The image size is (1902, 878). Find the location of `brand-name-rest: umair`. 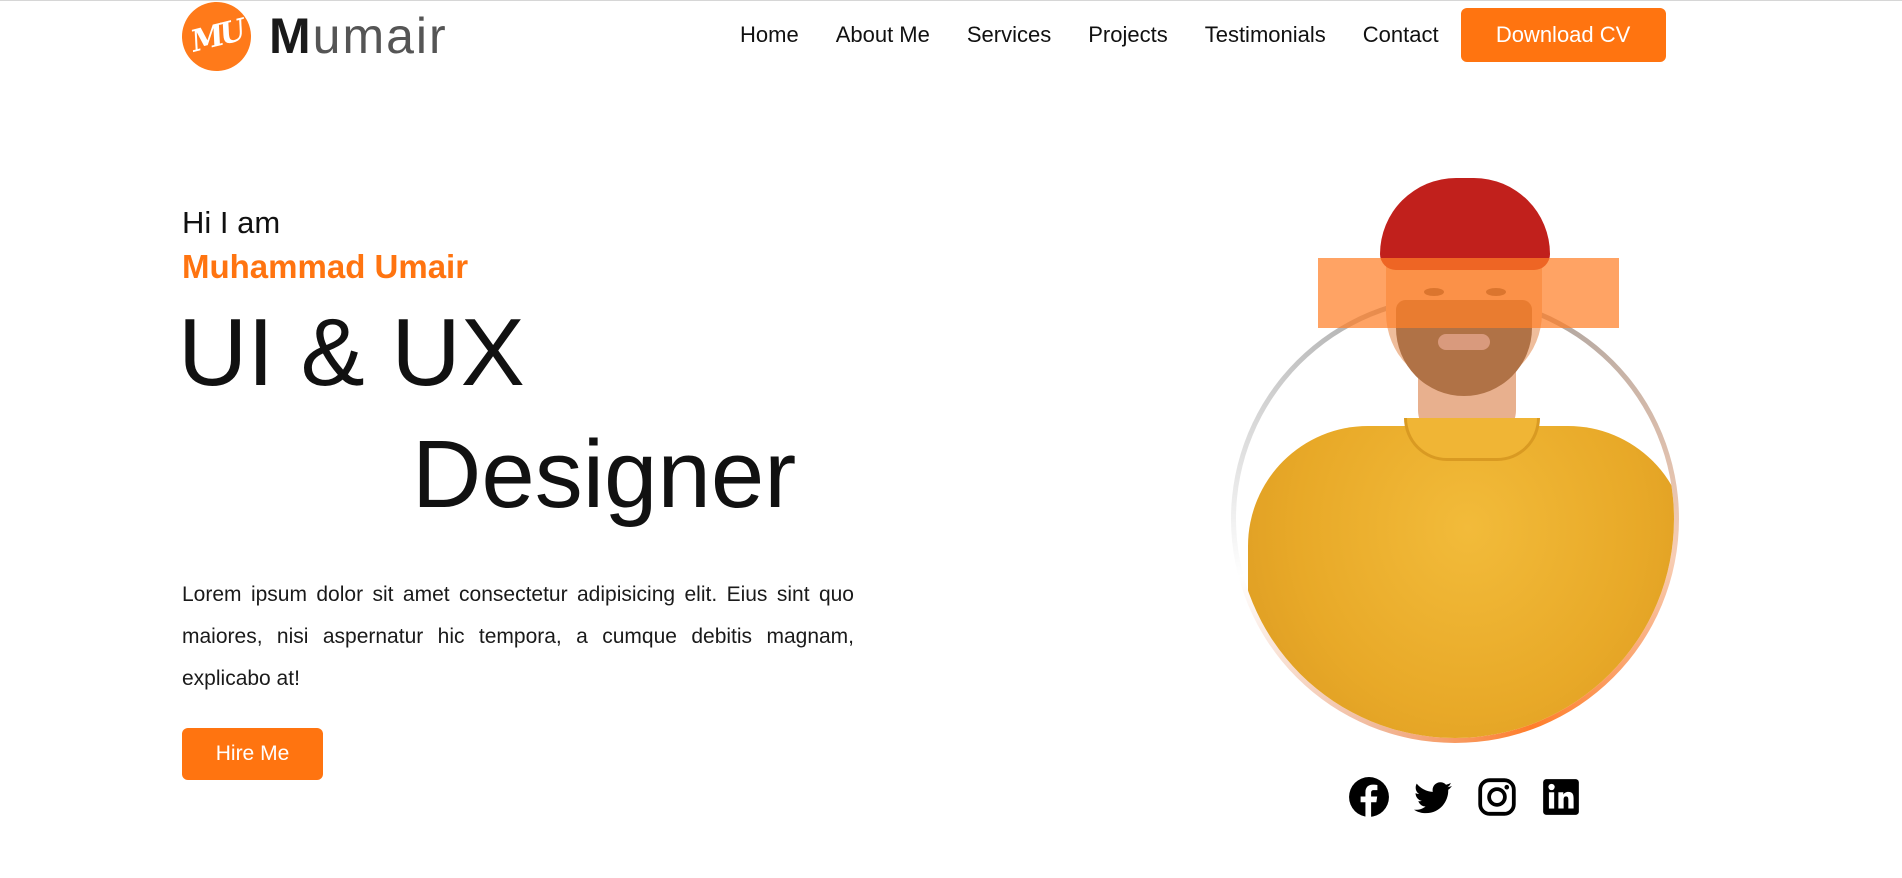

brand-name-rest: umair is located at coordinates (380, 36).